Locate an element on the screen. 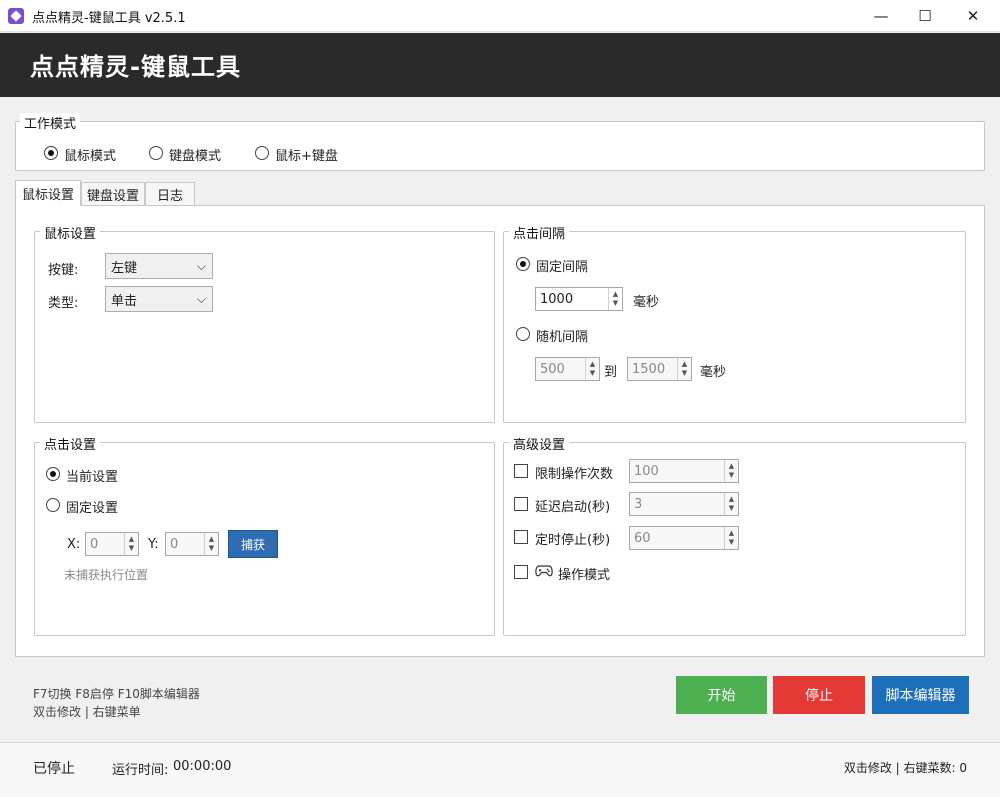  limit-count-checkbox is located at coordinates (521, 471).